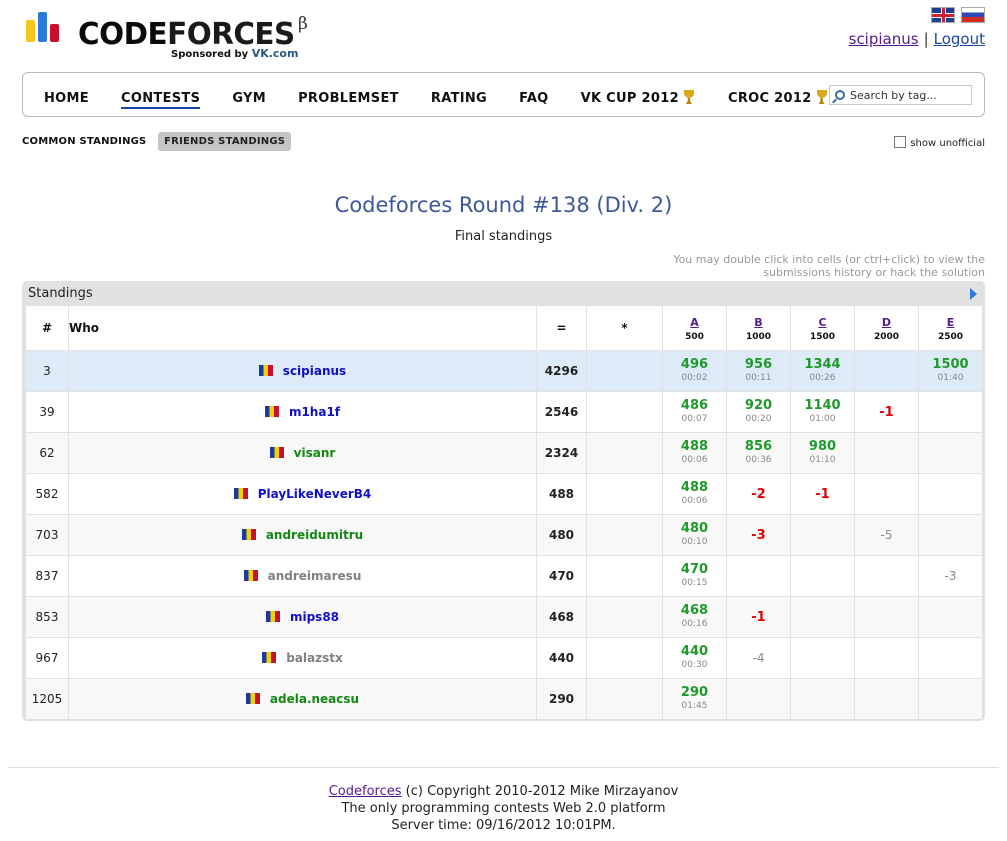 The image size is (1007, 841). I want to click on footer-codeforces-link: Codeforces, so click(365, 791).